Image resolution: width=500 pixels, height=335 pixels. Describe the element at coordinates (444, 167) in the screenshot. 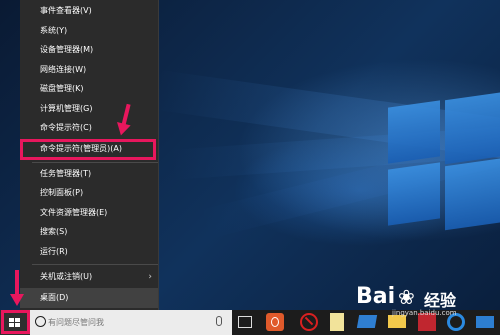

I see `windows-logo-wallpaper` at that location.